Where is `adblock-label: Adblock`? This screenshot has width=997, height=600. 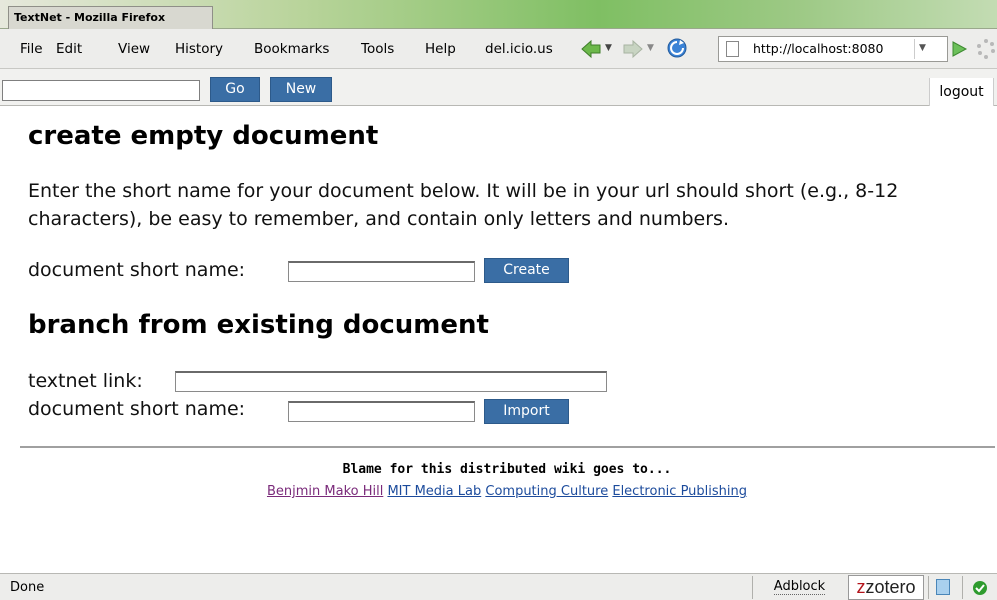 adblock-label: Adblock is located at coordinates (799, 587).